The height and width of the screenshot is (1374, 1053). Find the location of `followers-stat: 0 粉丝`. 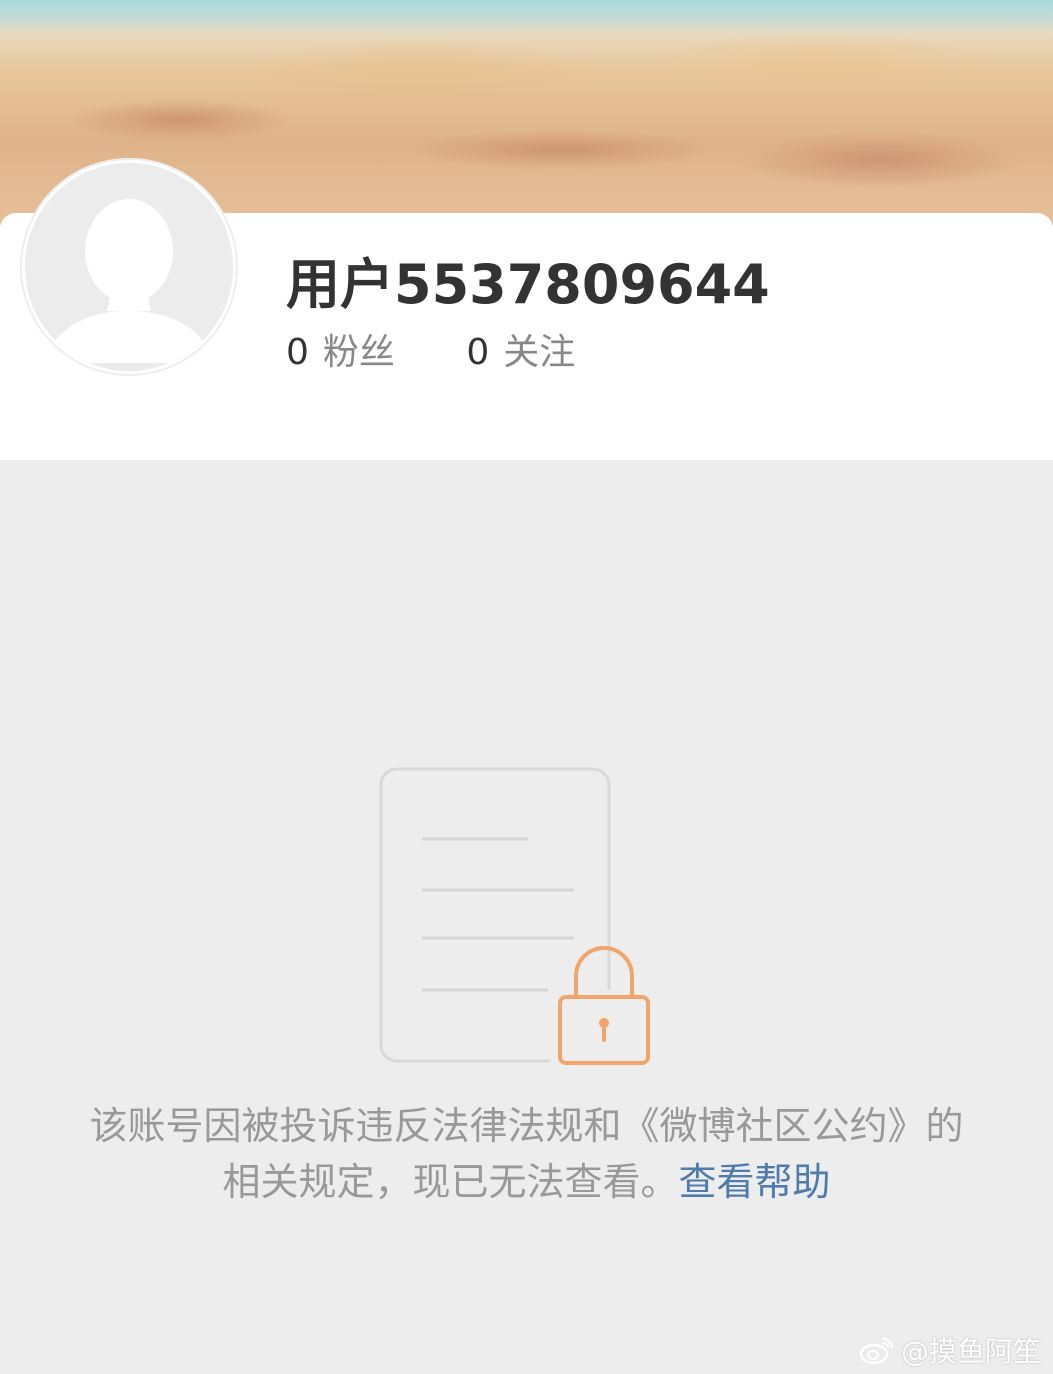

followers-stat: 0 粉丝 is located at coordinates (340, 349).